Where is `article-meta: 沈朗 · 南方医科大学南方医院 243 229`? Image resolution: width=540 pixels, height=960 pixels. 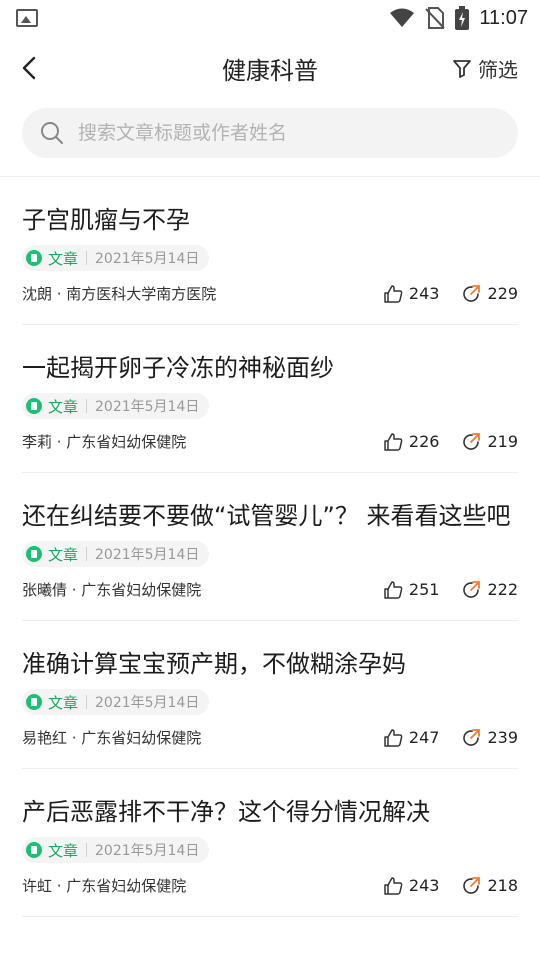 article-meta: 沈朗 · 南方医科大学南方医院 243 229 is located at coordinates (270, 293).